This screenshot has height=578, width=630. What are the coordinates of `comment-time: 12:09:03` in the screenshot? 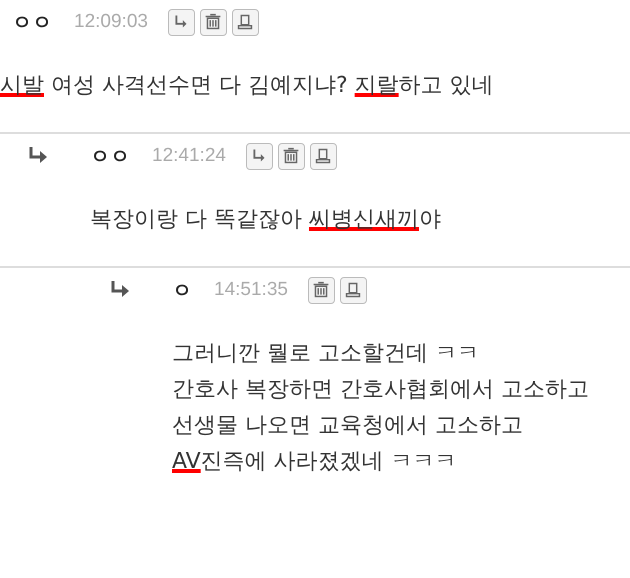 It's located at (111, 22).